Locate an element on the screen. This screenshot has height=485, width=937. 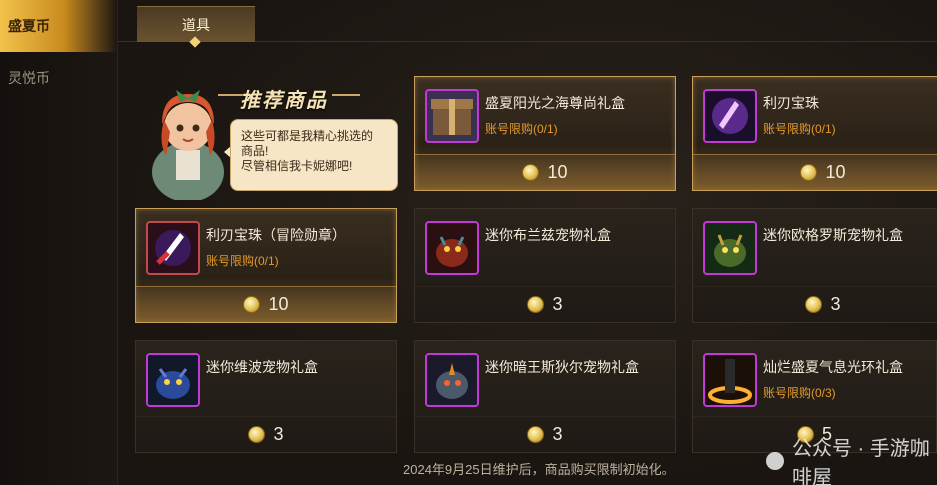
item-name: 灿烂盛夏气息光环礼盒 is located at coordinates (833, 367).